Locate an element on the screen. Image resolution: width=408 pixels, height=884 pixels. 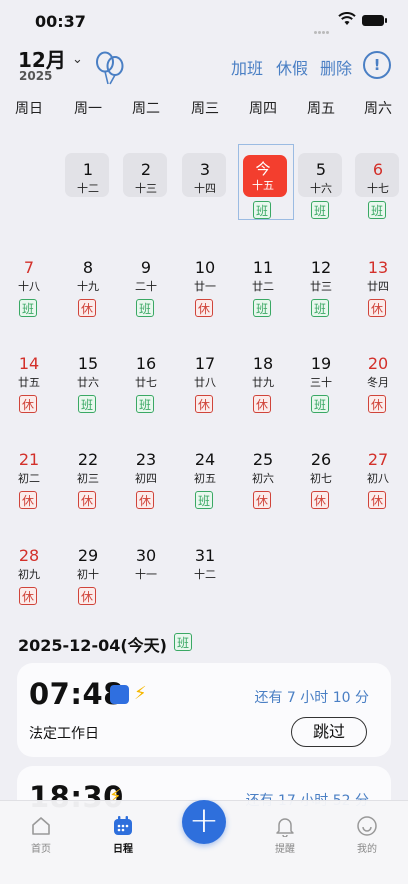
calendar-day: 25 初六休 is located at coordinates (263, 487).